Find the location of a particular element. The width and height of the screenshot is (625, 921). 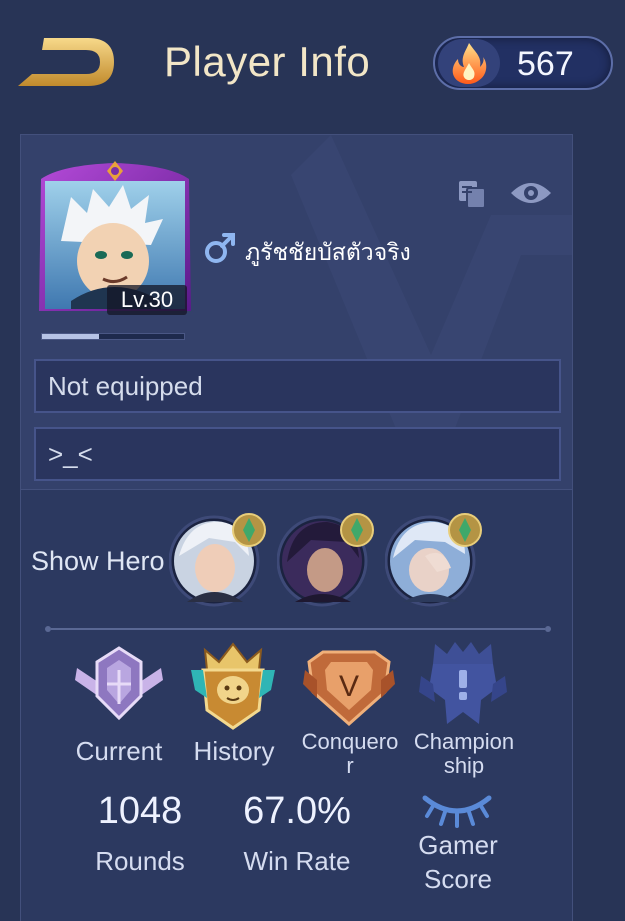

closed-eye-icon is located at coordinates (457, 811).